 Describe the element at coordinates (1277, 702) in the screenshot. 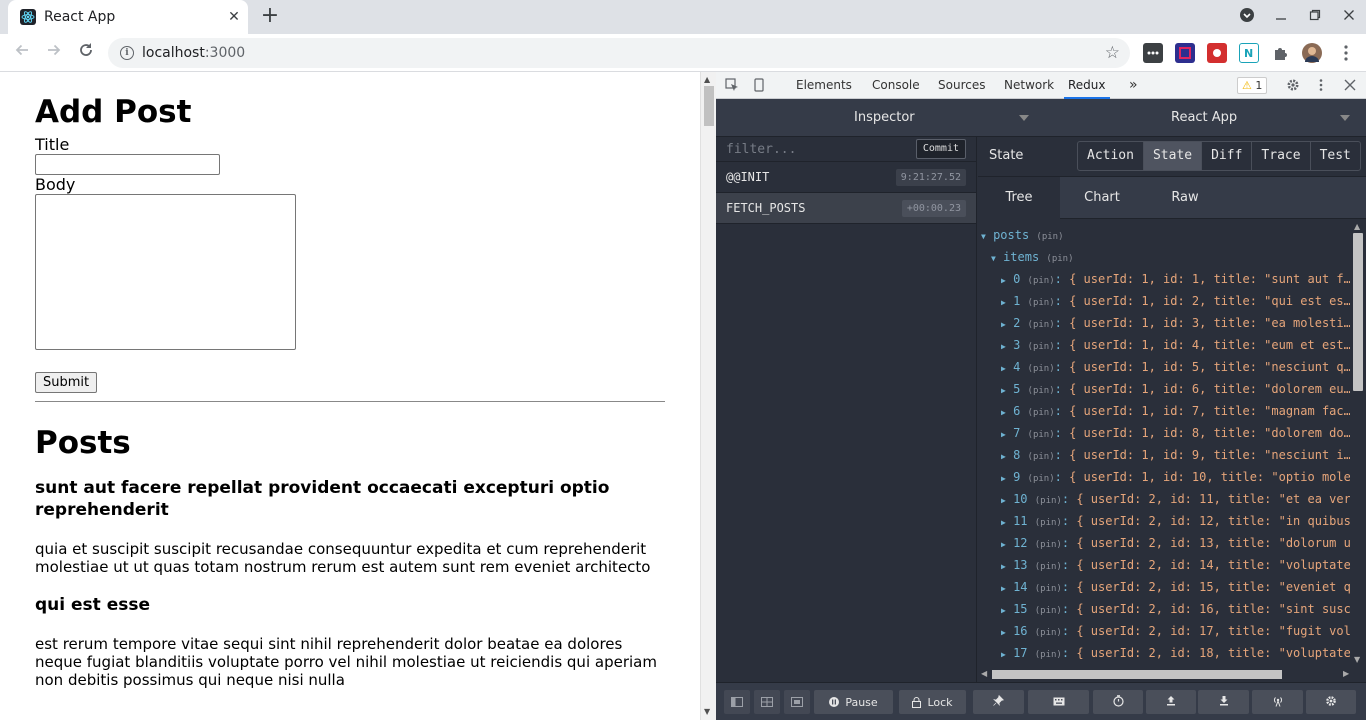

I see `remote-connection-button` at that location.